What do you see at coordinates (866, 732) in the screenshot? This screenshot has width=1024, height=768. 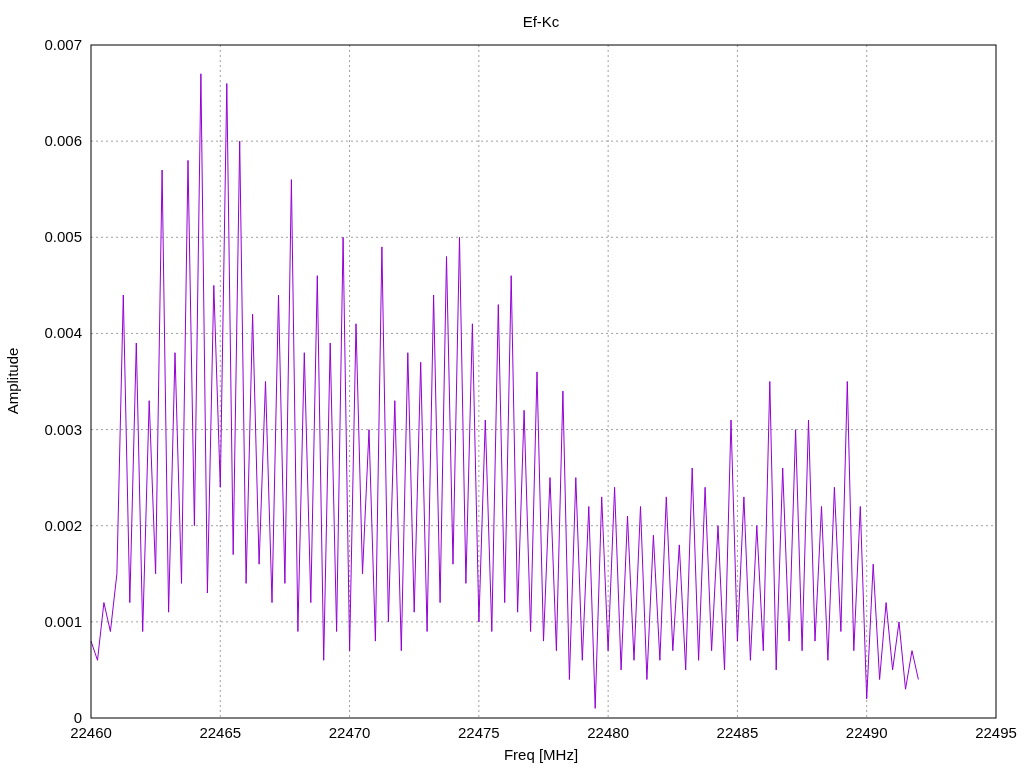 I see `tick-label: 22490` at bounding box center [866, 732].